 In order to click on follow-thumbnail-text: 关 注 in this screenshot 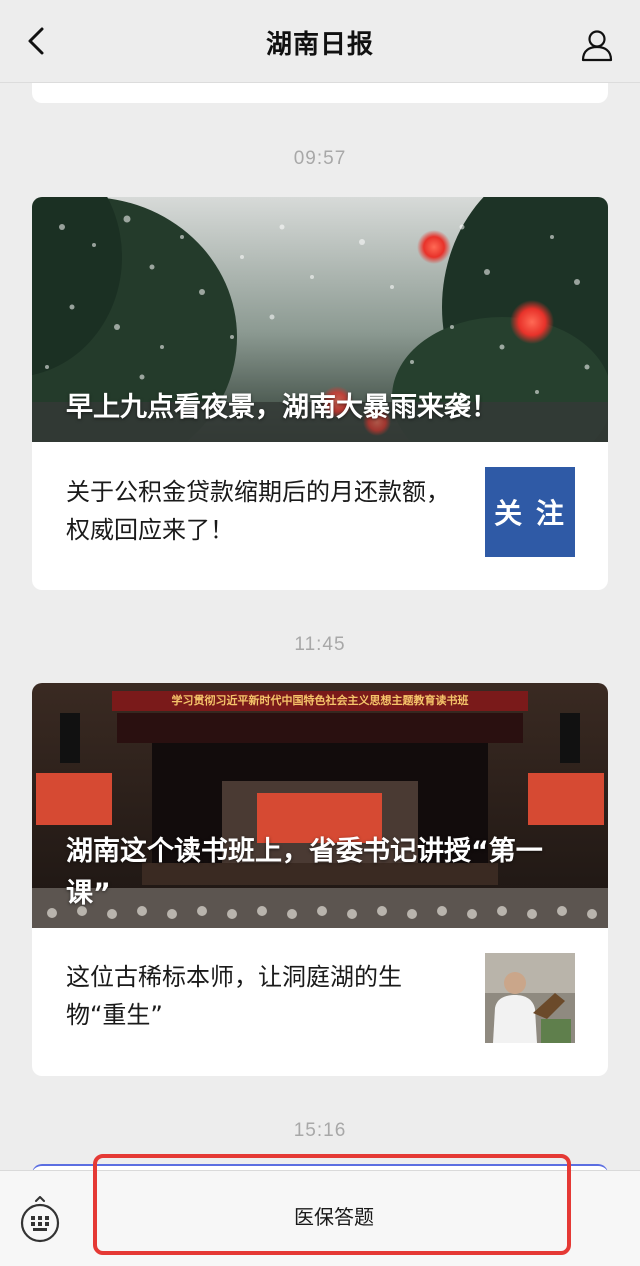, I will do `click(530, 513)`.